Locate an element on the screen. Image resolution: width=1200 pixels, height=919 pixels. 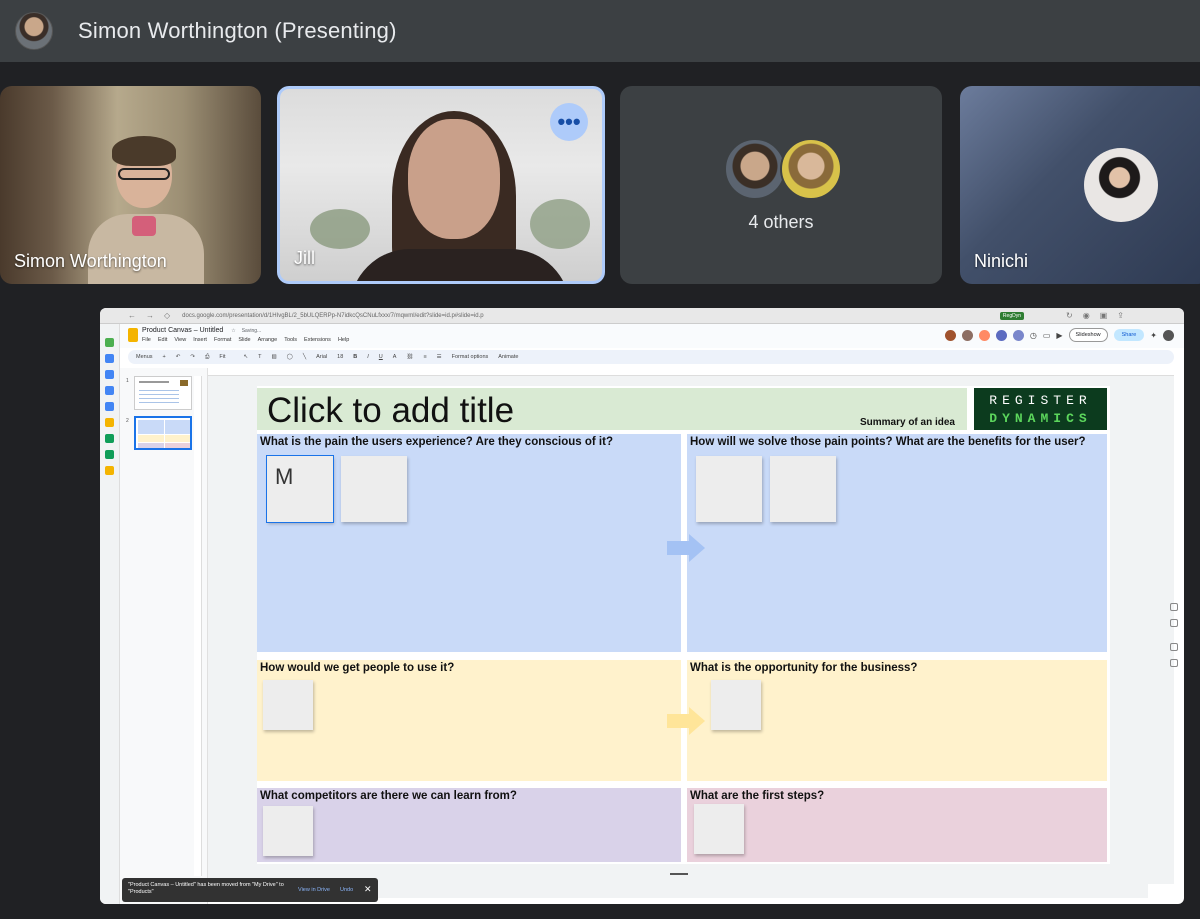
camera-icon: ◉ is located at coordinates (1086, 315).